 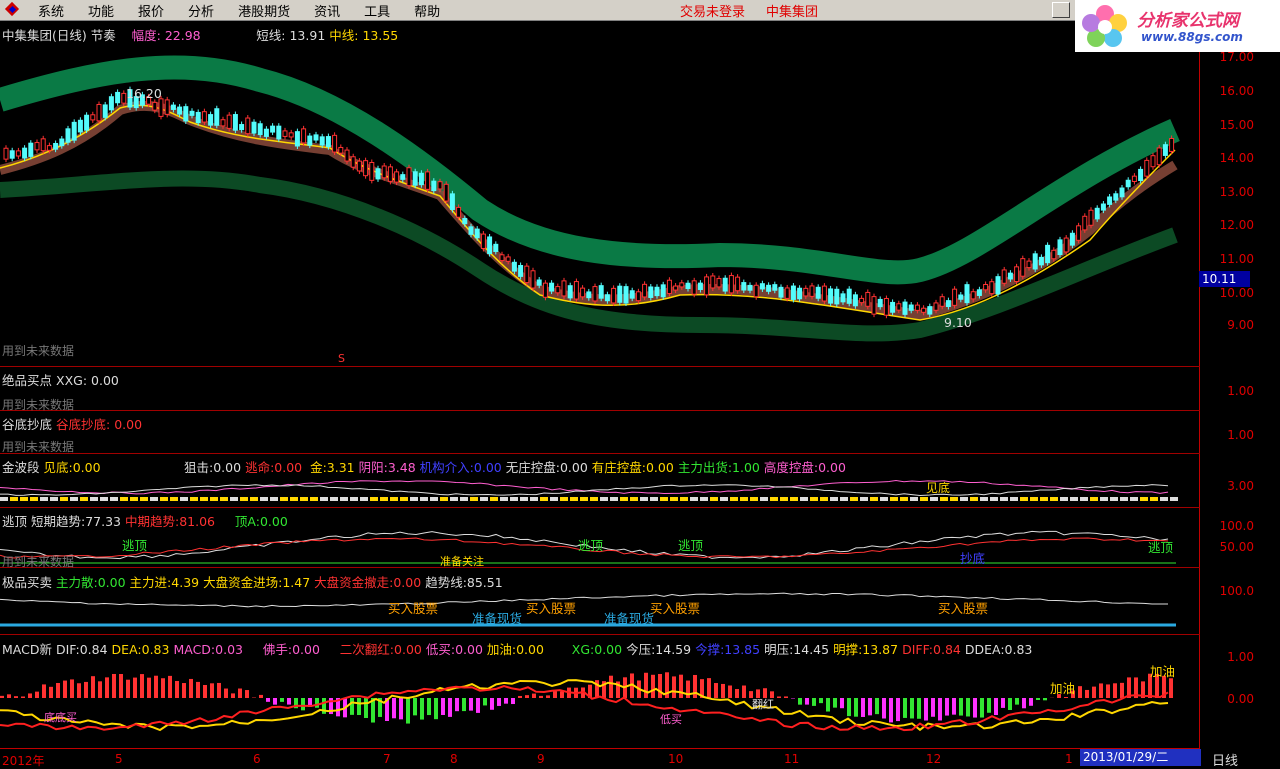 I want to click on bottom-buy-annotation: 底底买, so click(x=60, y=717).